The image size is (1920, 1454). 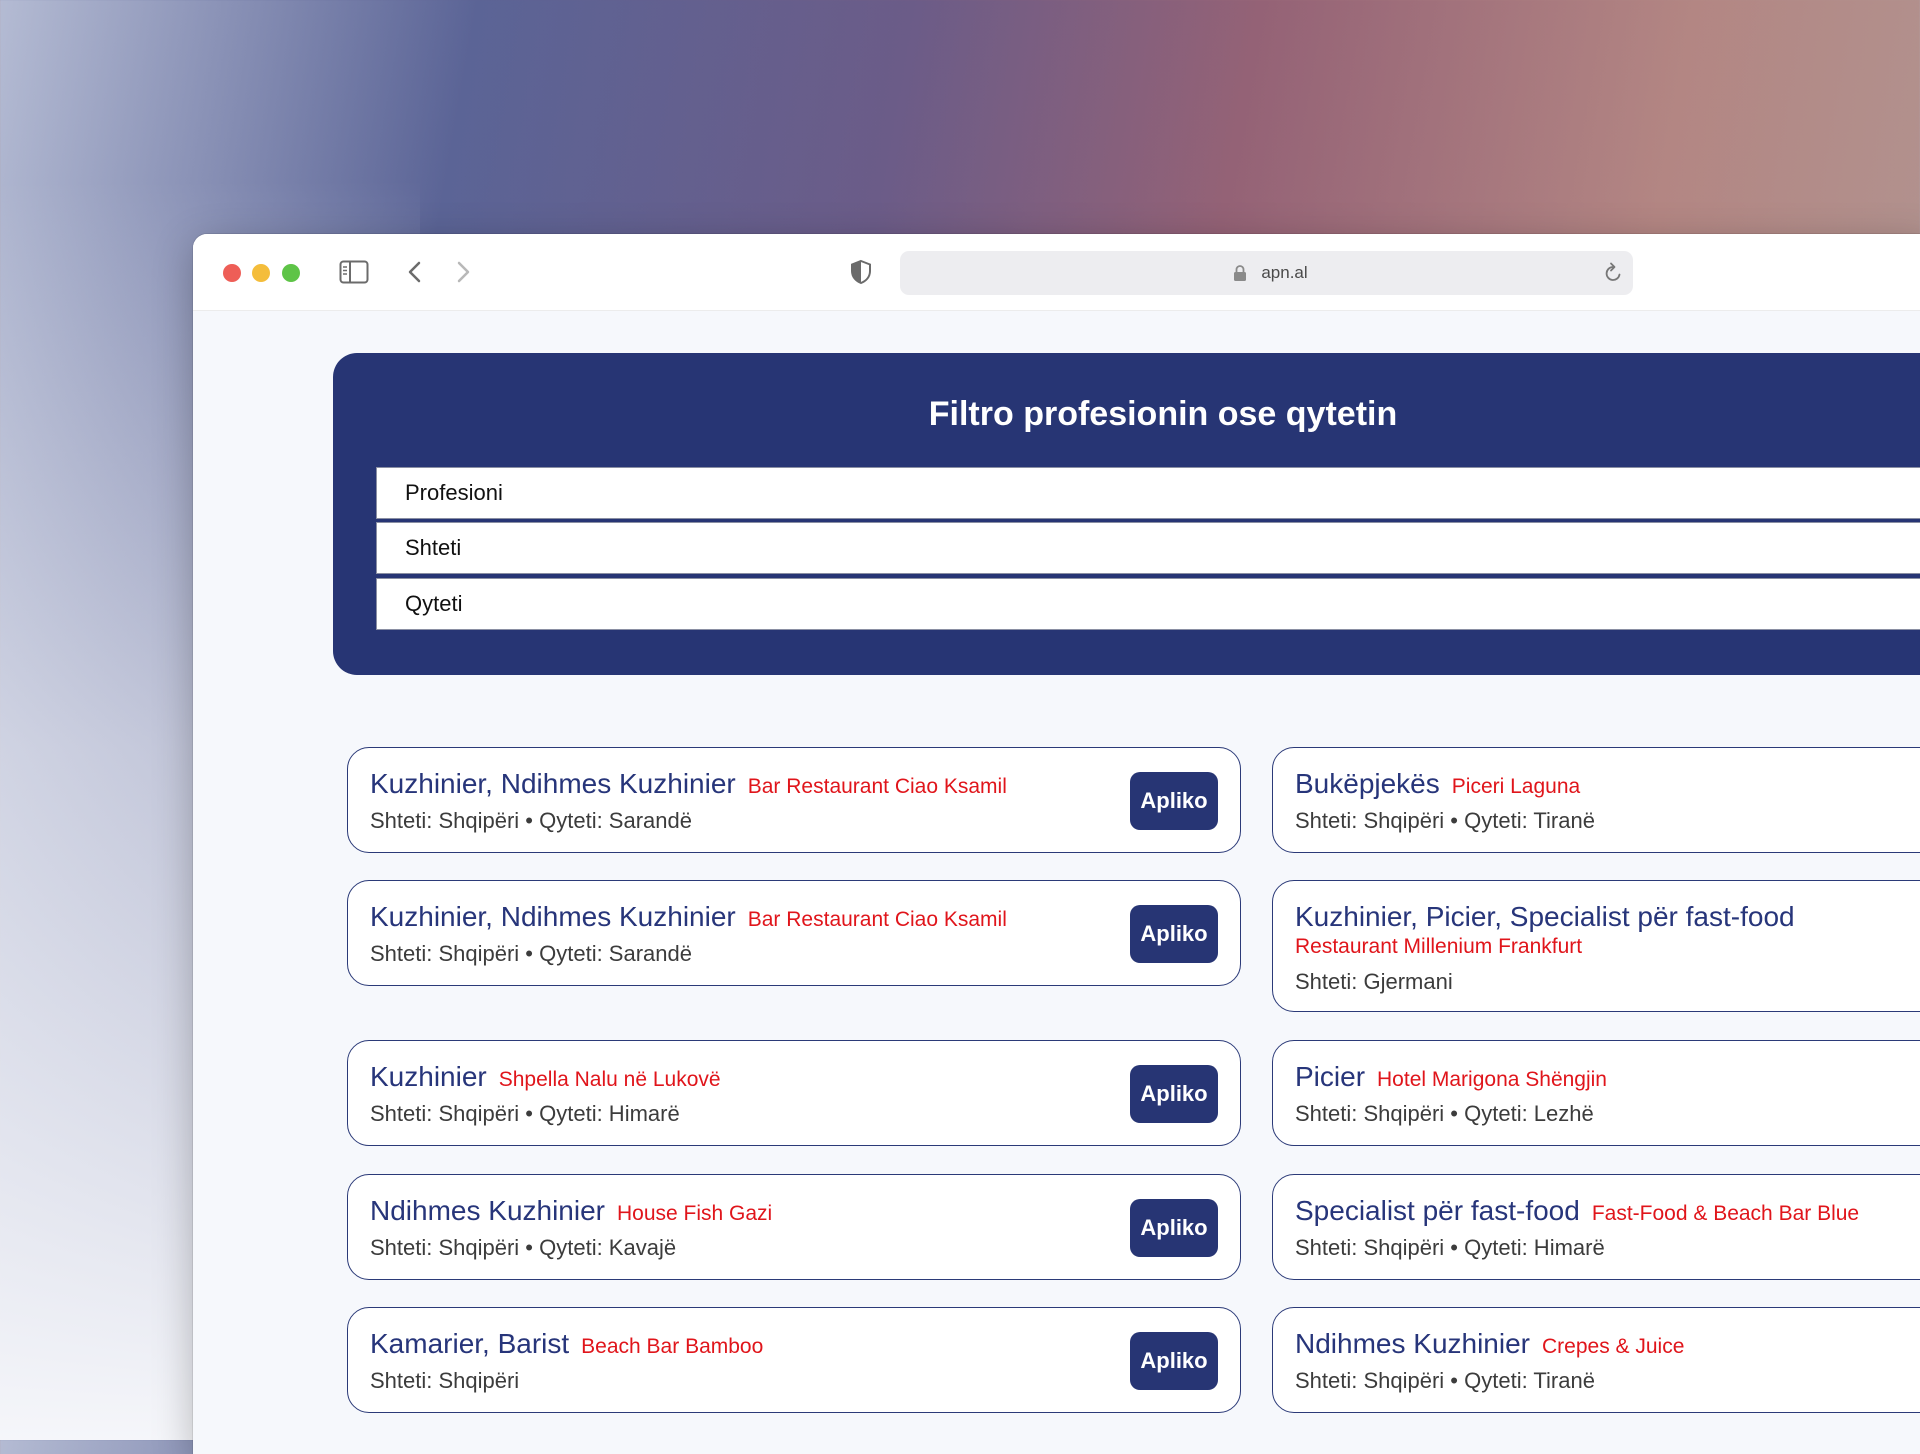 What do you see at coordinates (445, 1380) in the screenshot?
I see `job-location: Shteti: Shqipëri` at bounding box center [445, 1380].